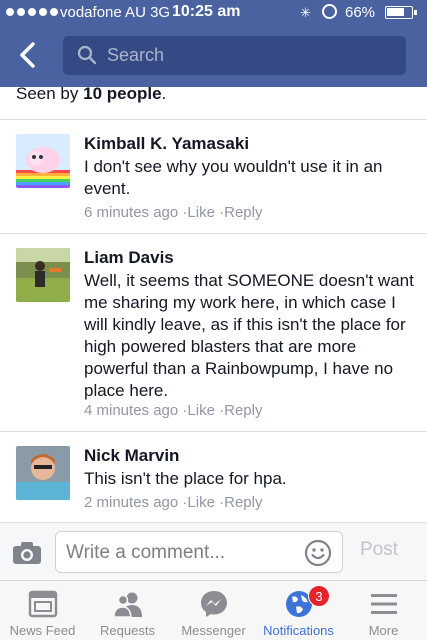  I want to click on comment-text: This isn't the place for hpa., so click(185, 478).